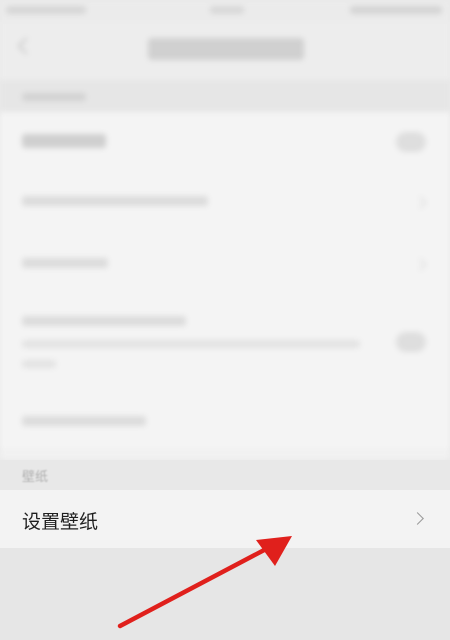  I want to click on back-icon, so click(26, 46).